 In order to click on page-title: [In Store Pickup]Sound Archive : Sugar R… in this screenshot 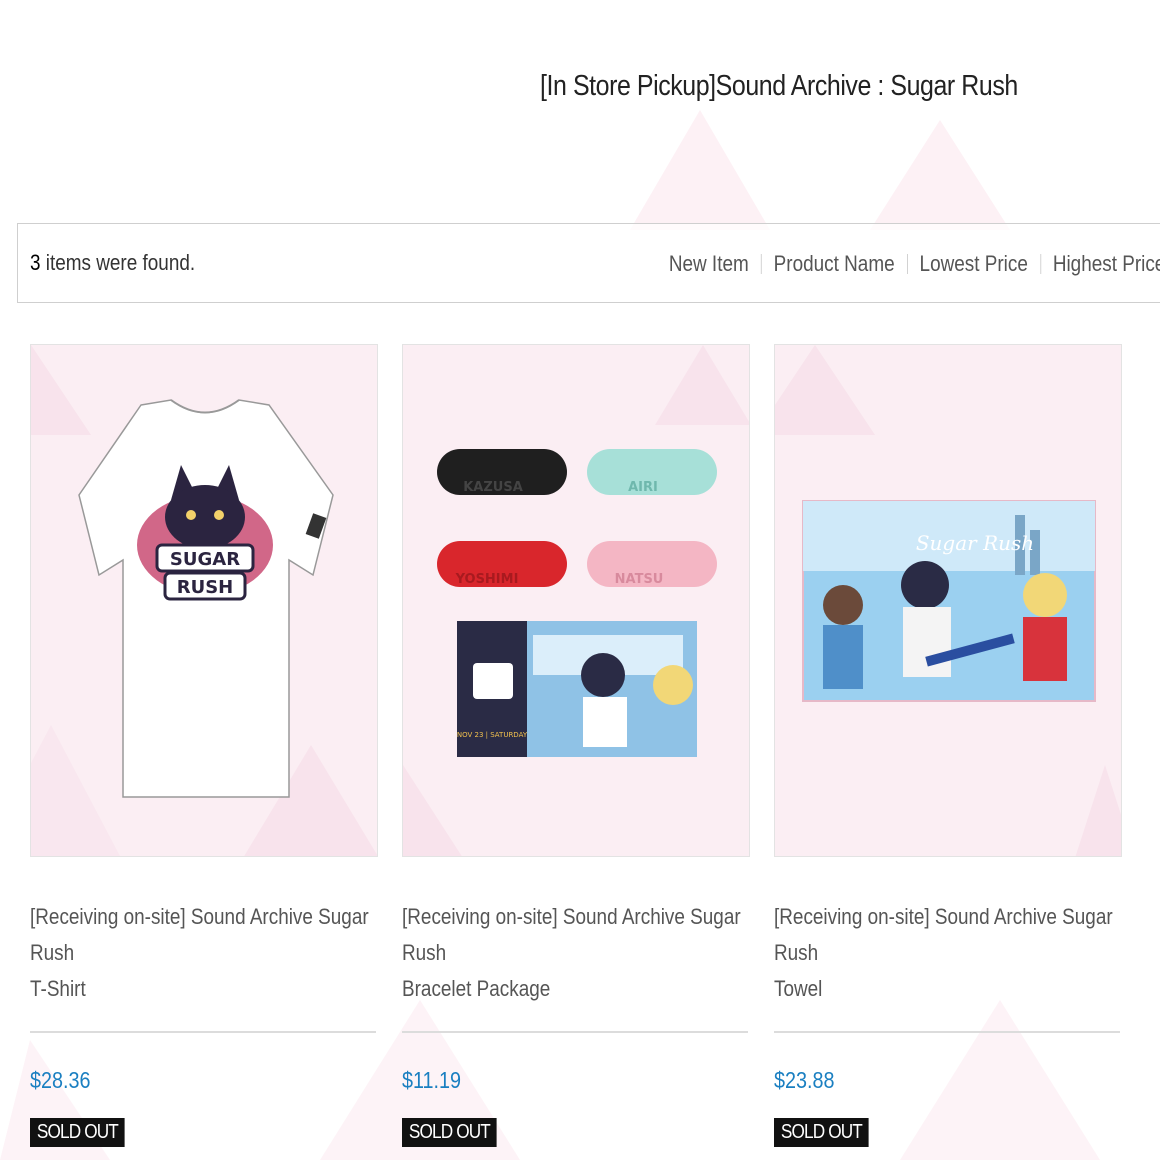, I will do `click(779, 86)`.